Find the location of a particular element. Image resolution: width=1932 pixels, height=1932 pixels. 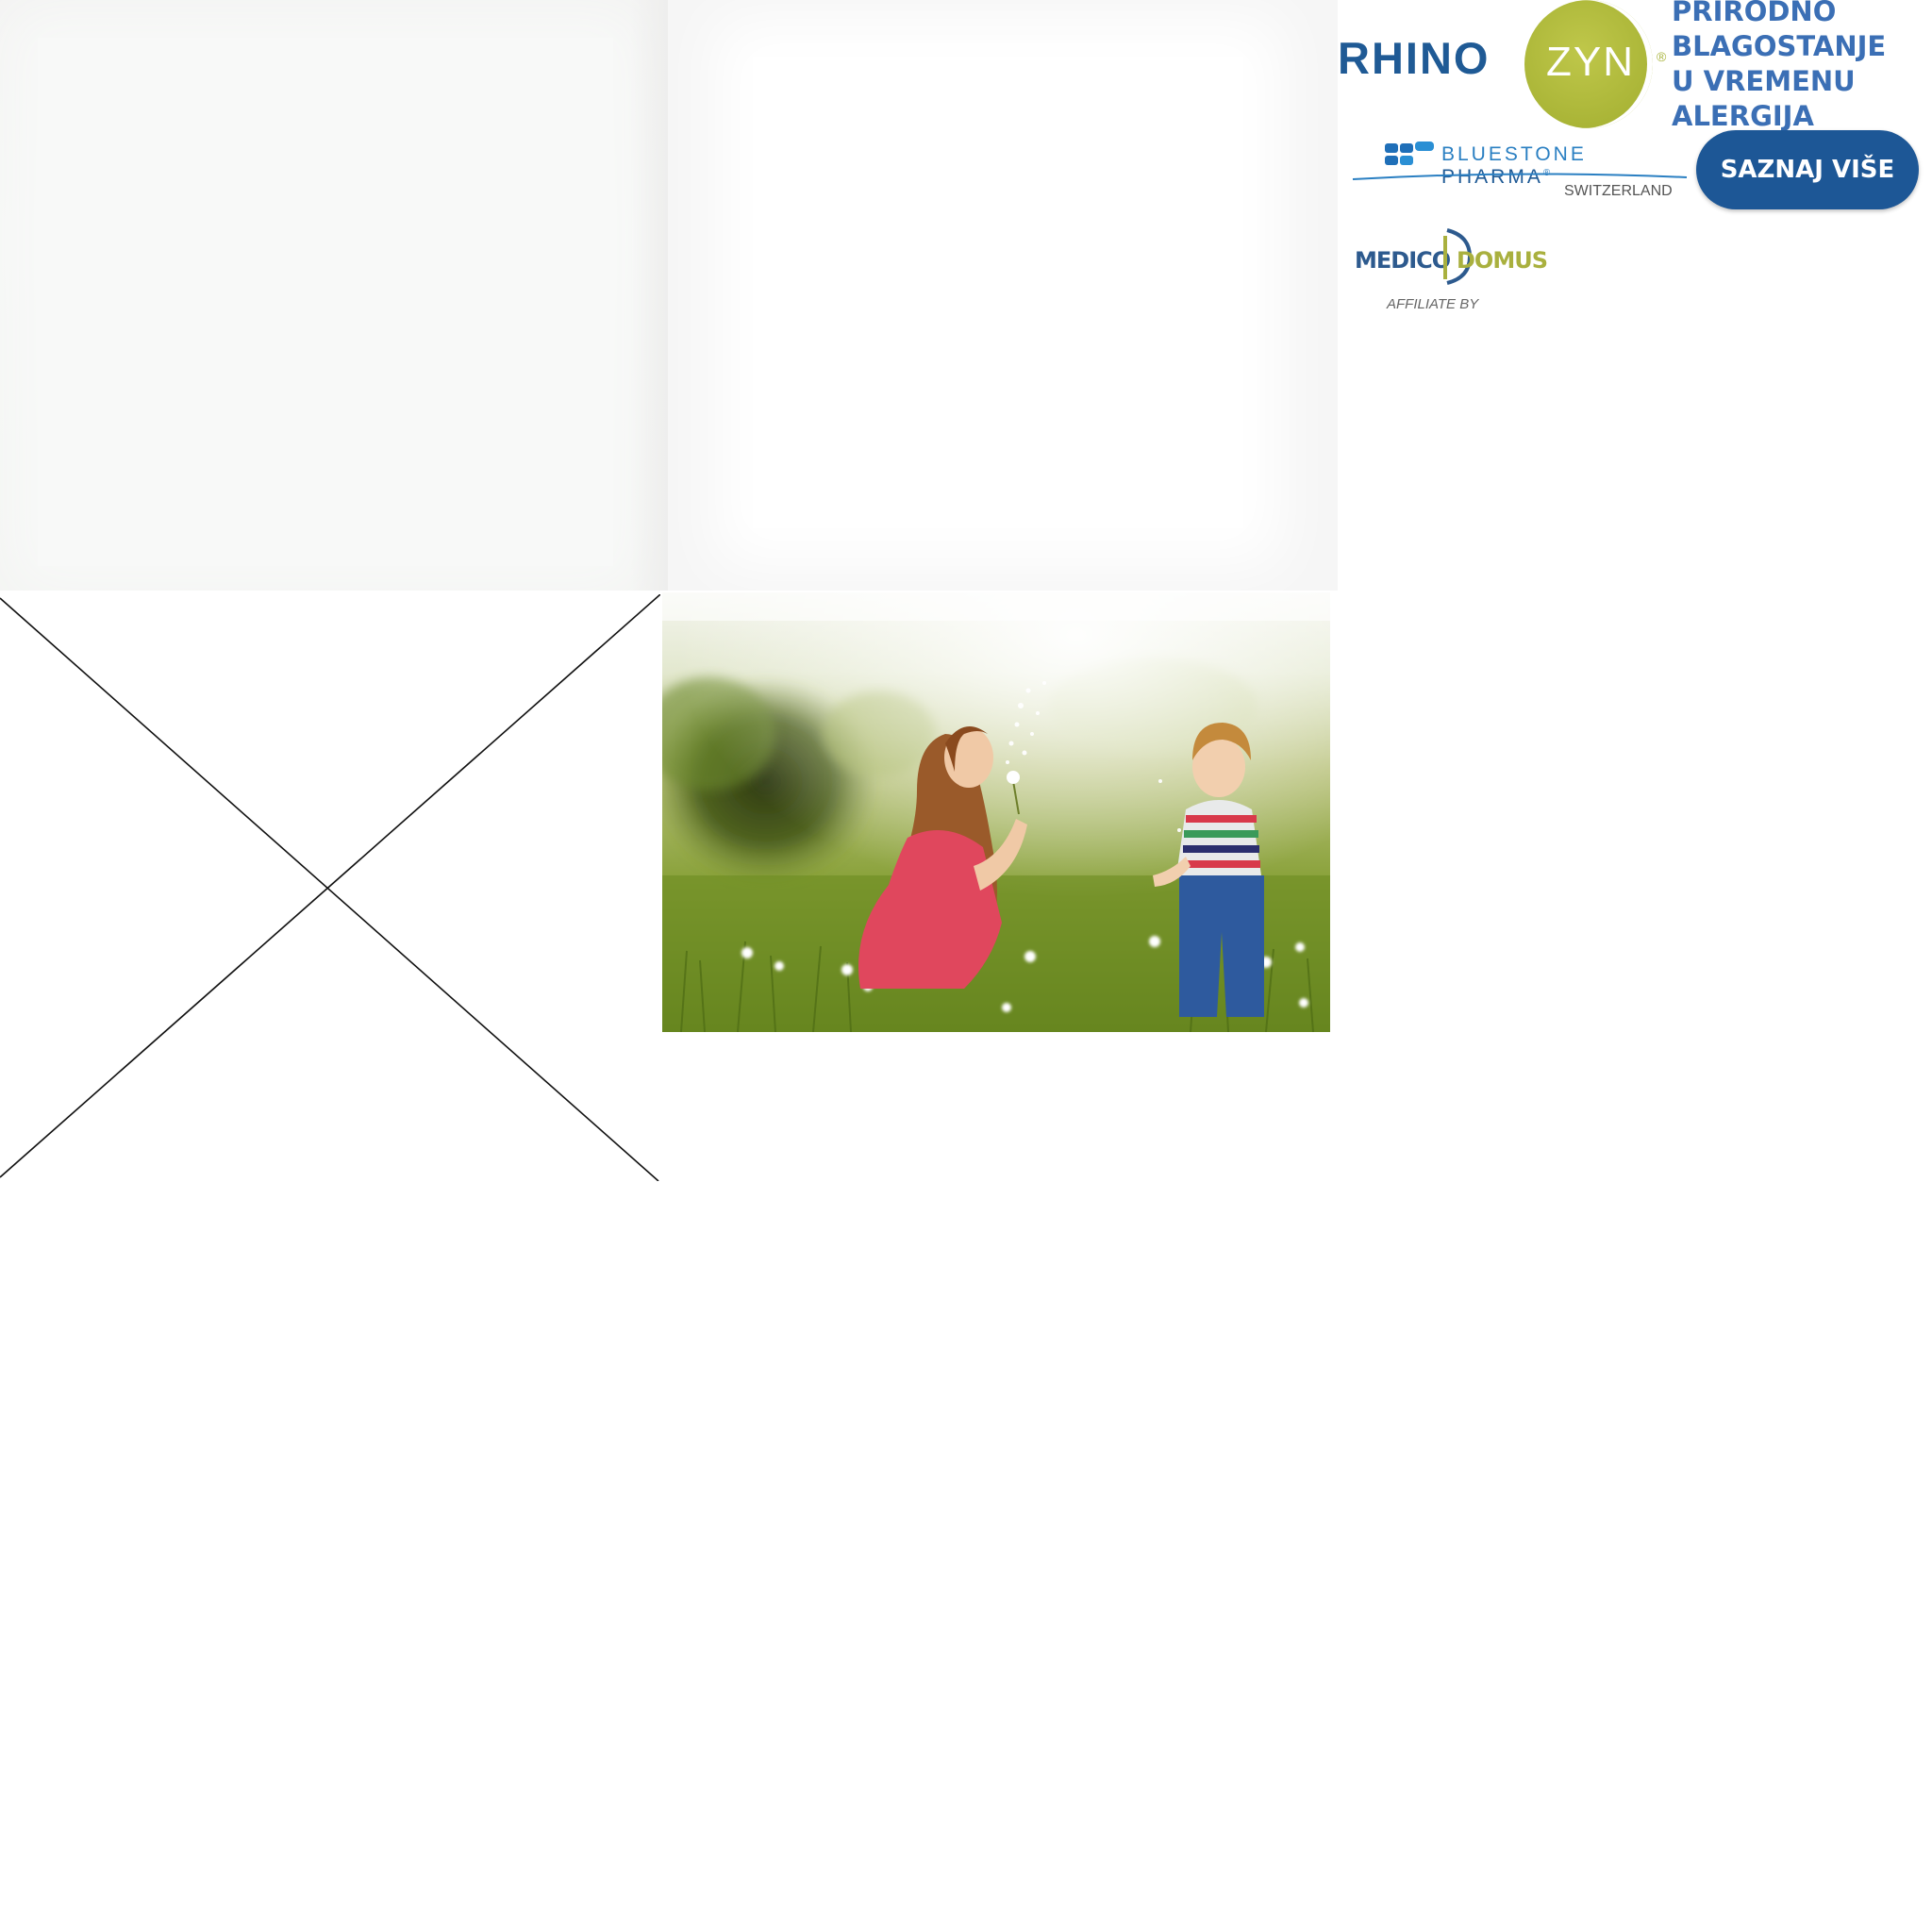

bluestone-country: SWITZERLAND is located at coordinates (1618, 191).